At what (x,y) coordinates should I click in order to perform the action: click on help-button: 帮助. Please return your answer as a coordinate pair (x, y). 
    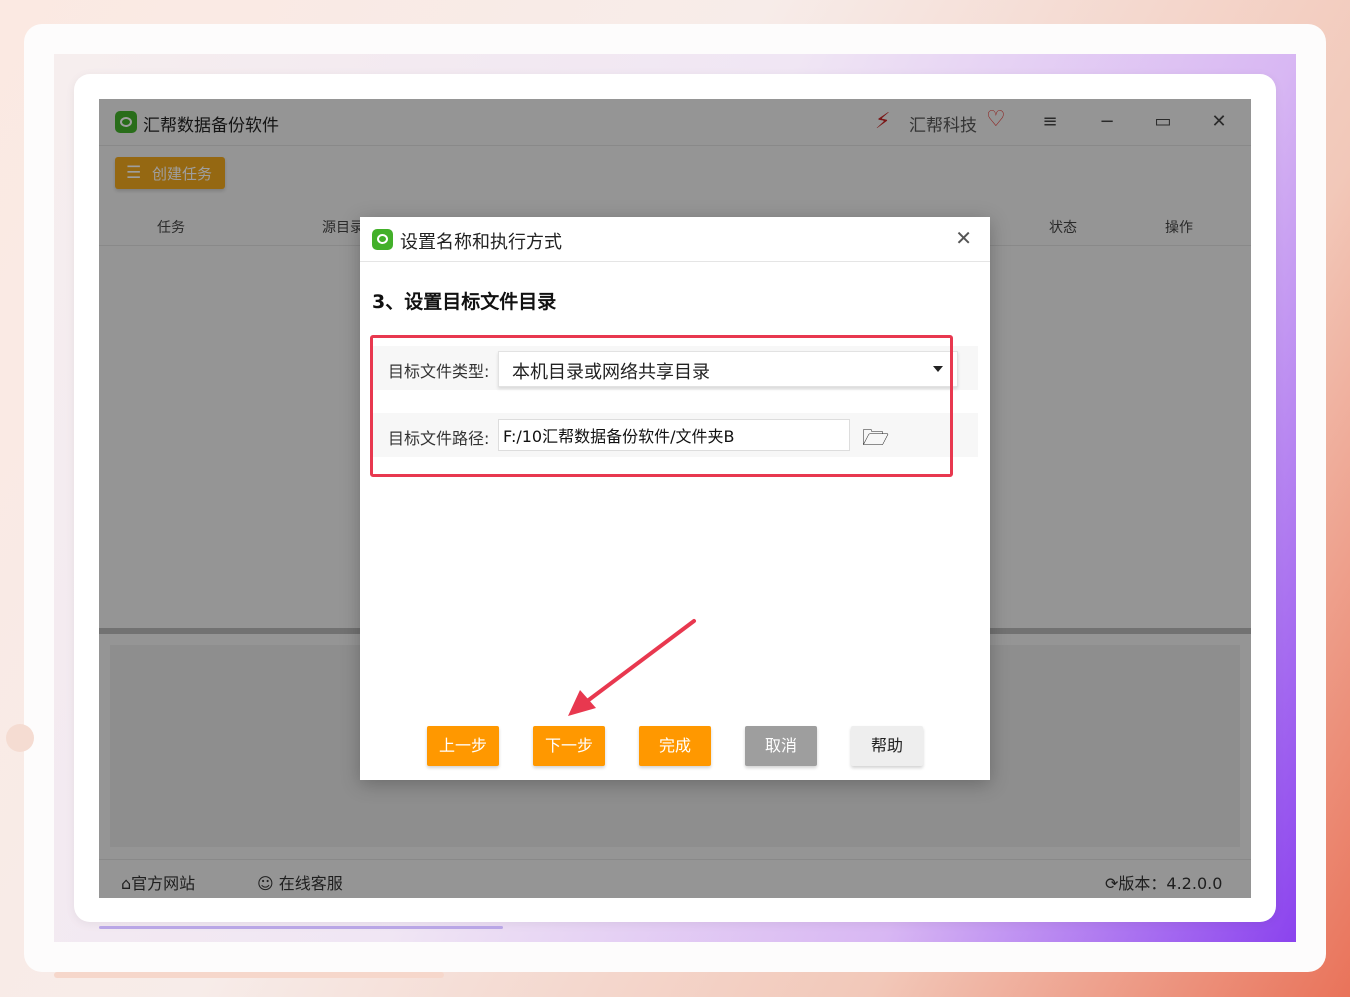
    Looking at the image, I should click on (887, 746).